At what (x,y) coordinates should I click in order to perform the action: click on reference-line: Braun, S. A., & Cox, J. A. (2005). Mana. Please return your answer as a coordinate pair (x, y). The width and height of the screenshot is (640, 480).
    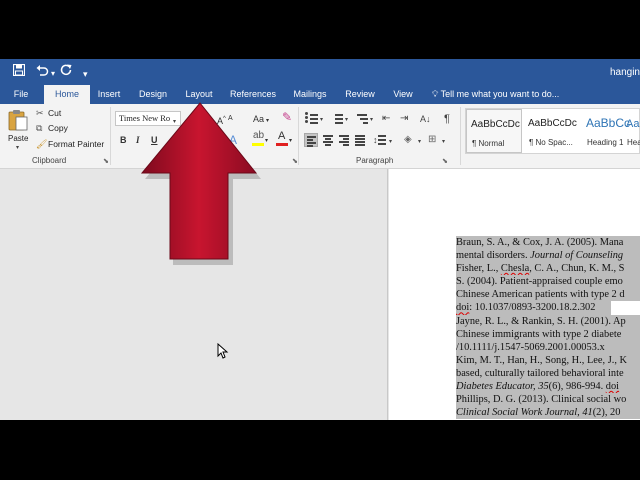
    Looking at the image, I should click on (548, 243).